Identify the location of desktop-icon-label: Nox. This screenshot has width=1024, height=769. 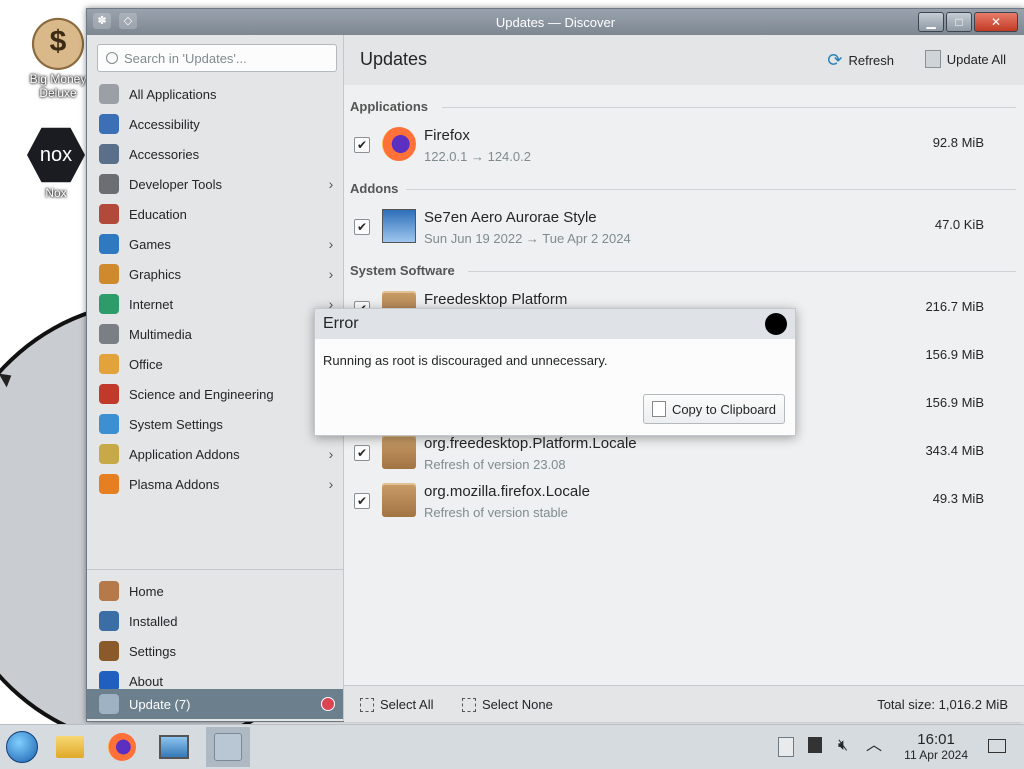
(56, 193).